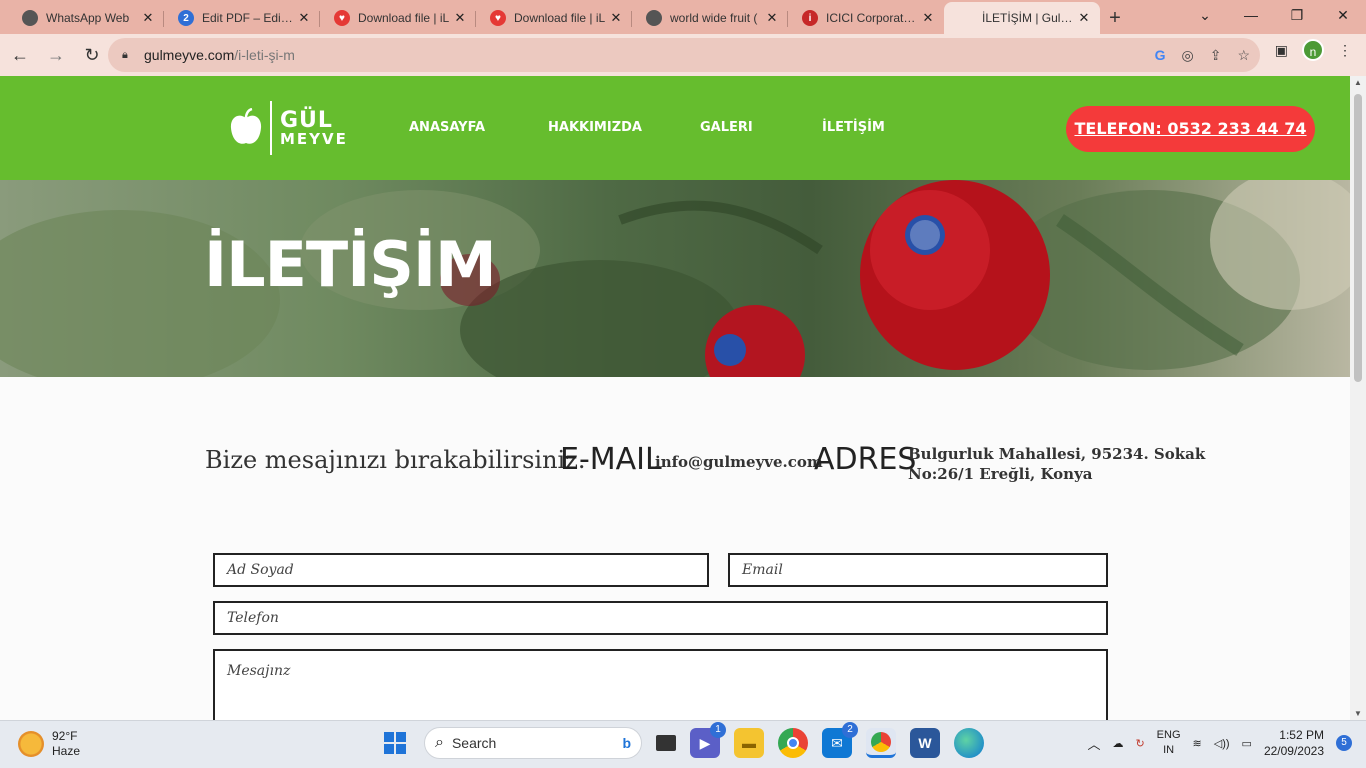 This screenshot has height=768, width=1366. I want to click on word-icon: W, so click(925, 743).